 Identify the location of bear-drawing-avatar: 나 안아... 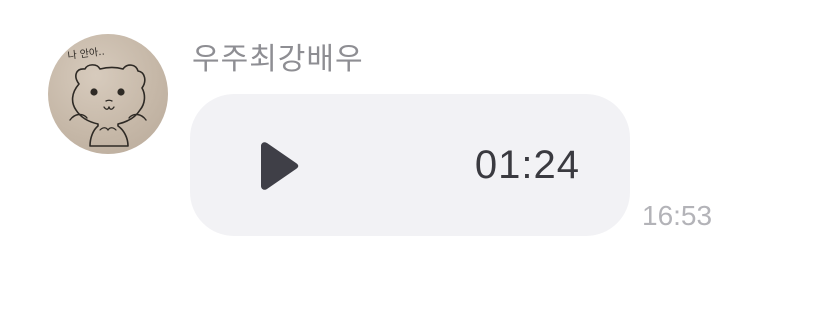
(107, 96).